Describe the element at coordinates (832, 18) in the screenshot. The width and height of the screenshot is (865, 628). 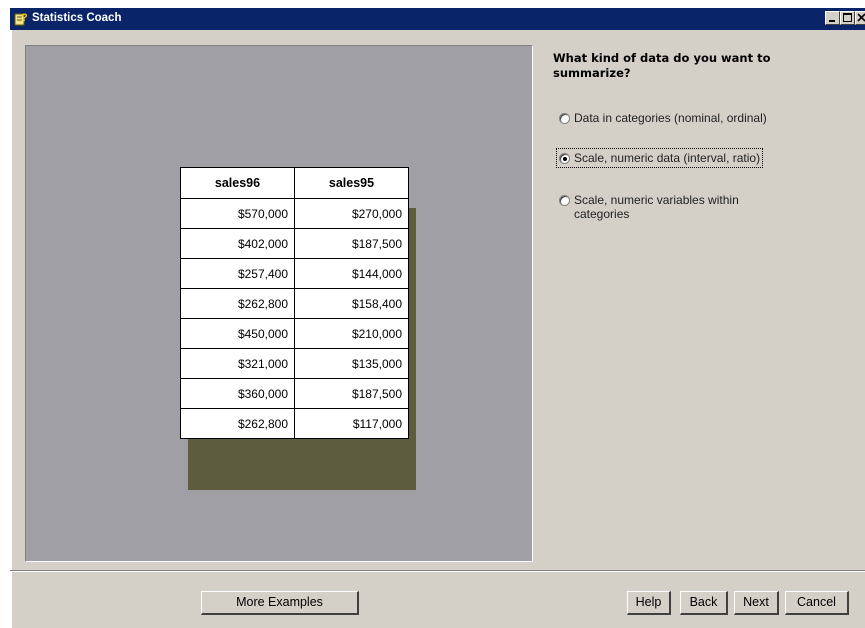
I see `minimize-button` at that location.